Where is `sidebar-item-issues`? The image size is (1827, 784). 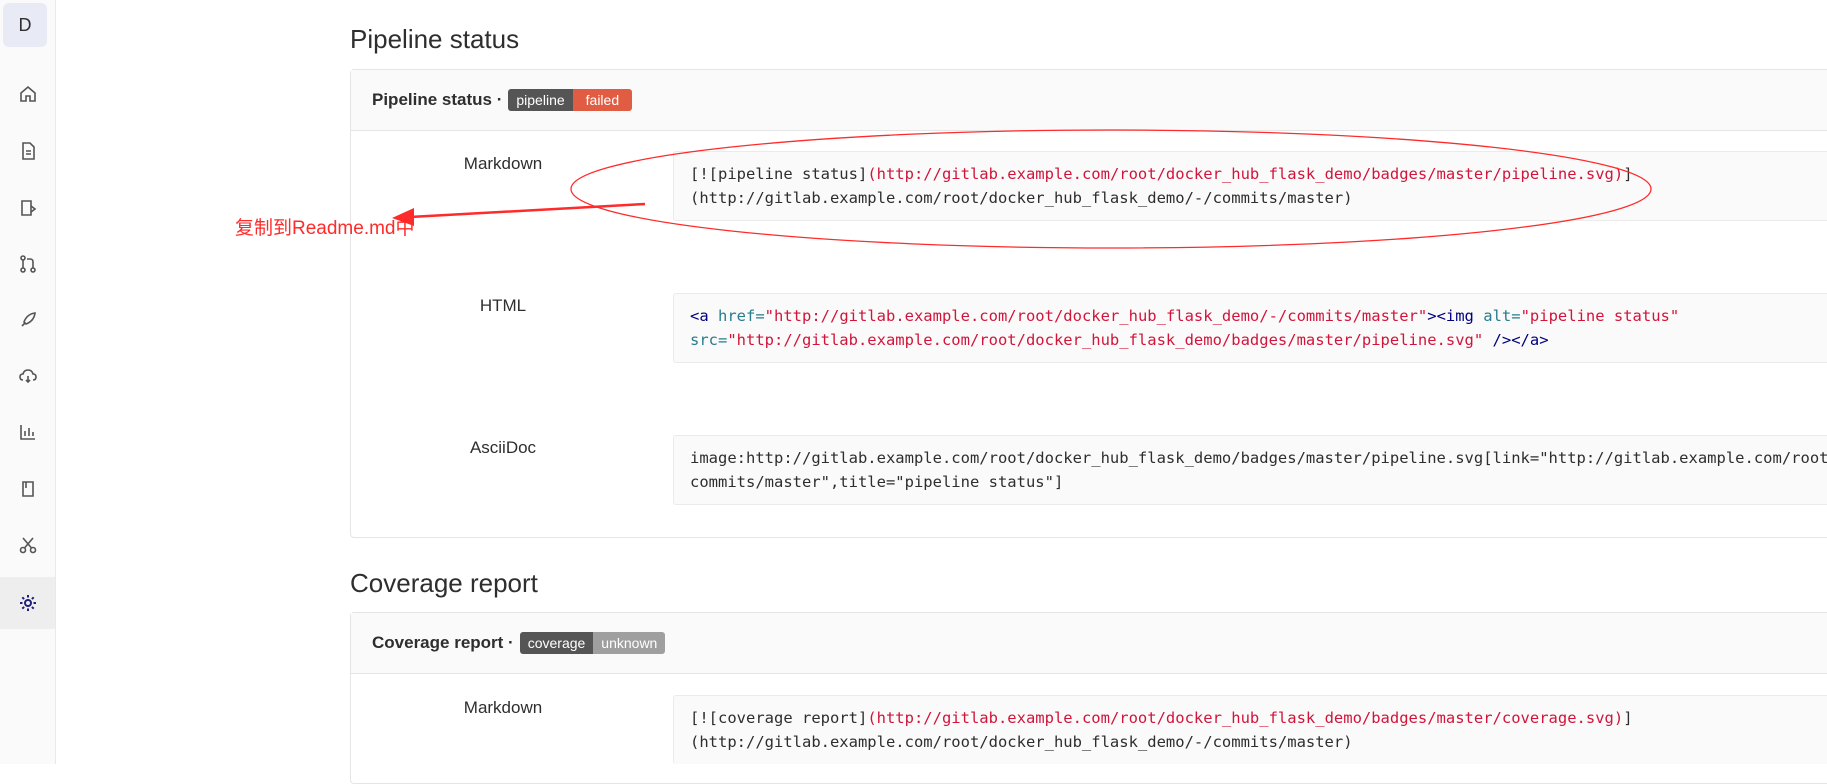 sidebar-item-issues is located at coordinates (27, 208).